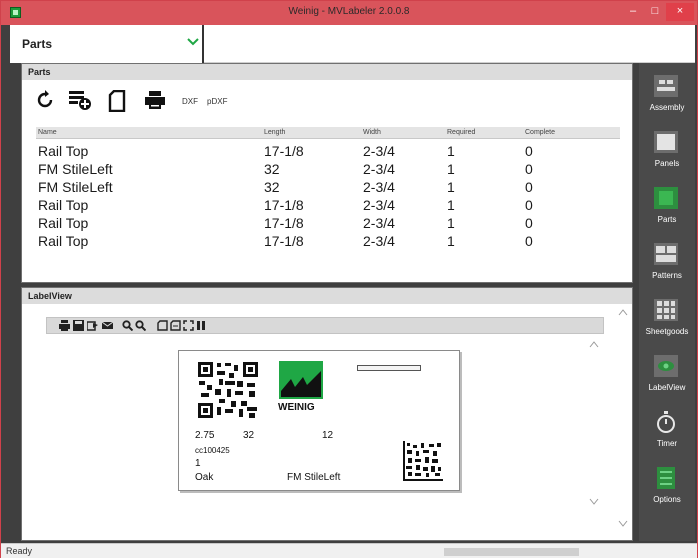  Describe the element at coordinates (217, 101) in the screenshot. I see `pdxf-button: pDXF` at that location.